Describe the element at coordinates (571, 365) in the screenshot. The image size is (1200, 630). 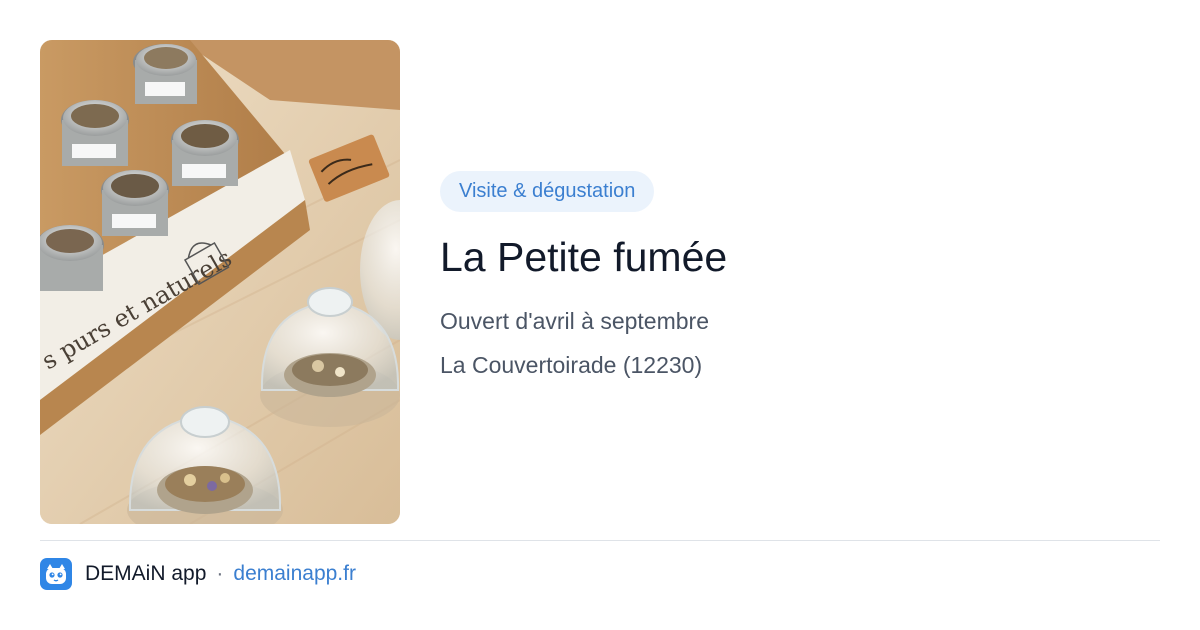
I see `location-text: La Couvertoirade (12230)` at that location.